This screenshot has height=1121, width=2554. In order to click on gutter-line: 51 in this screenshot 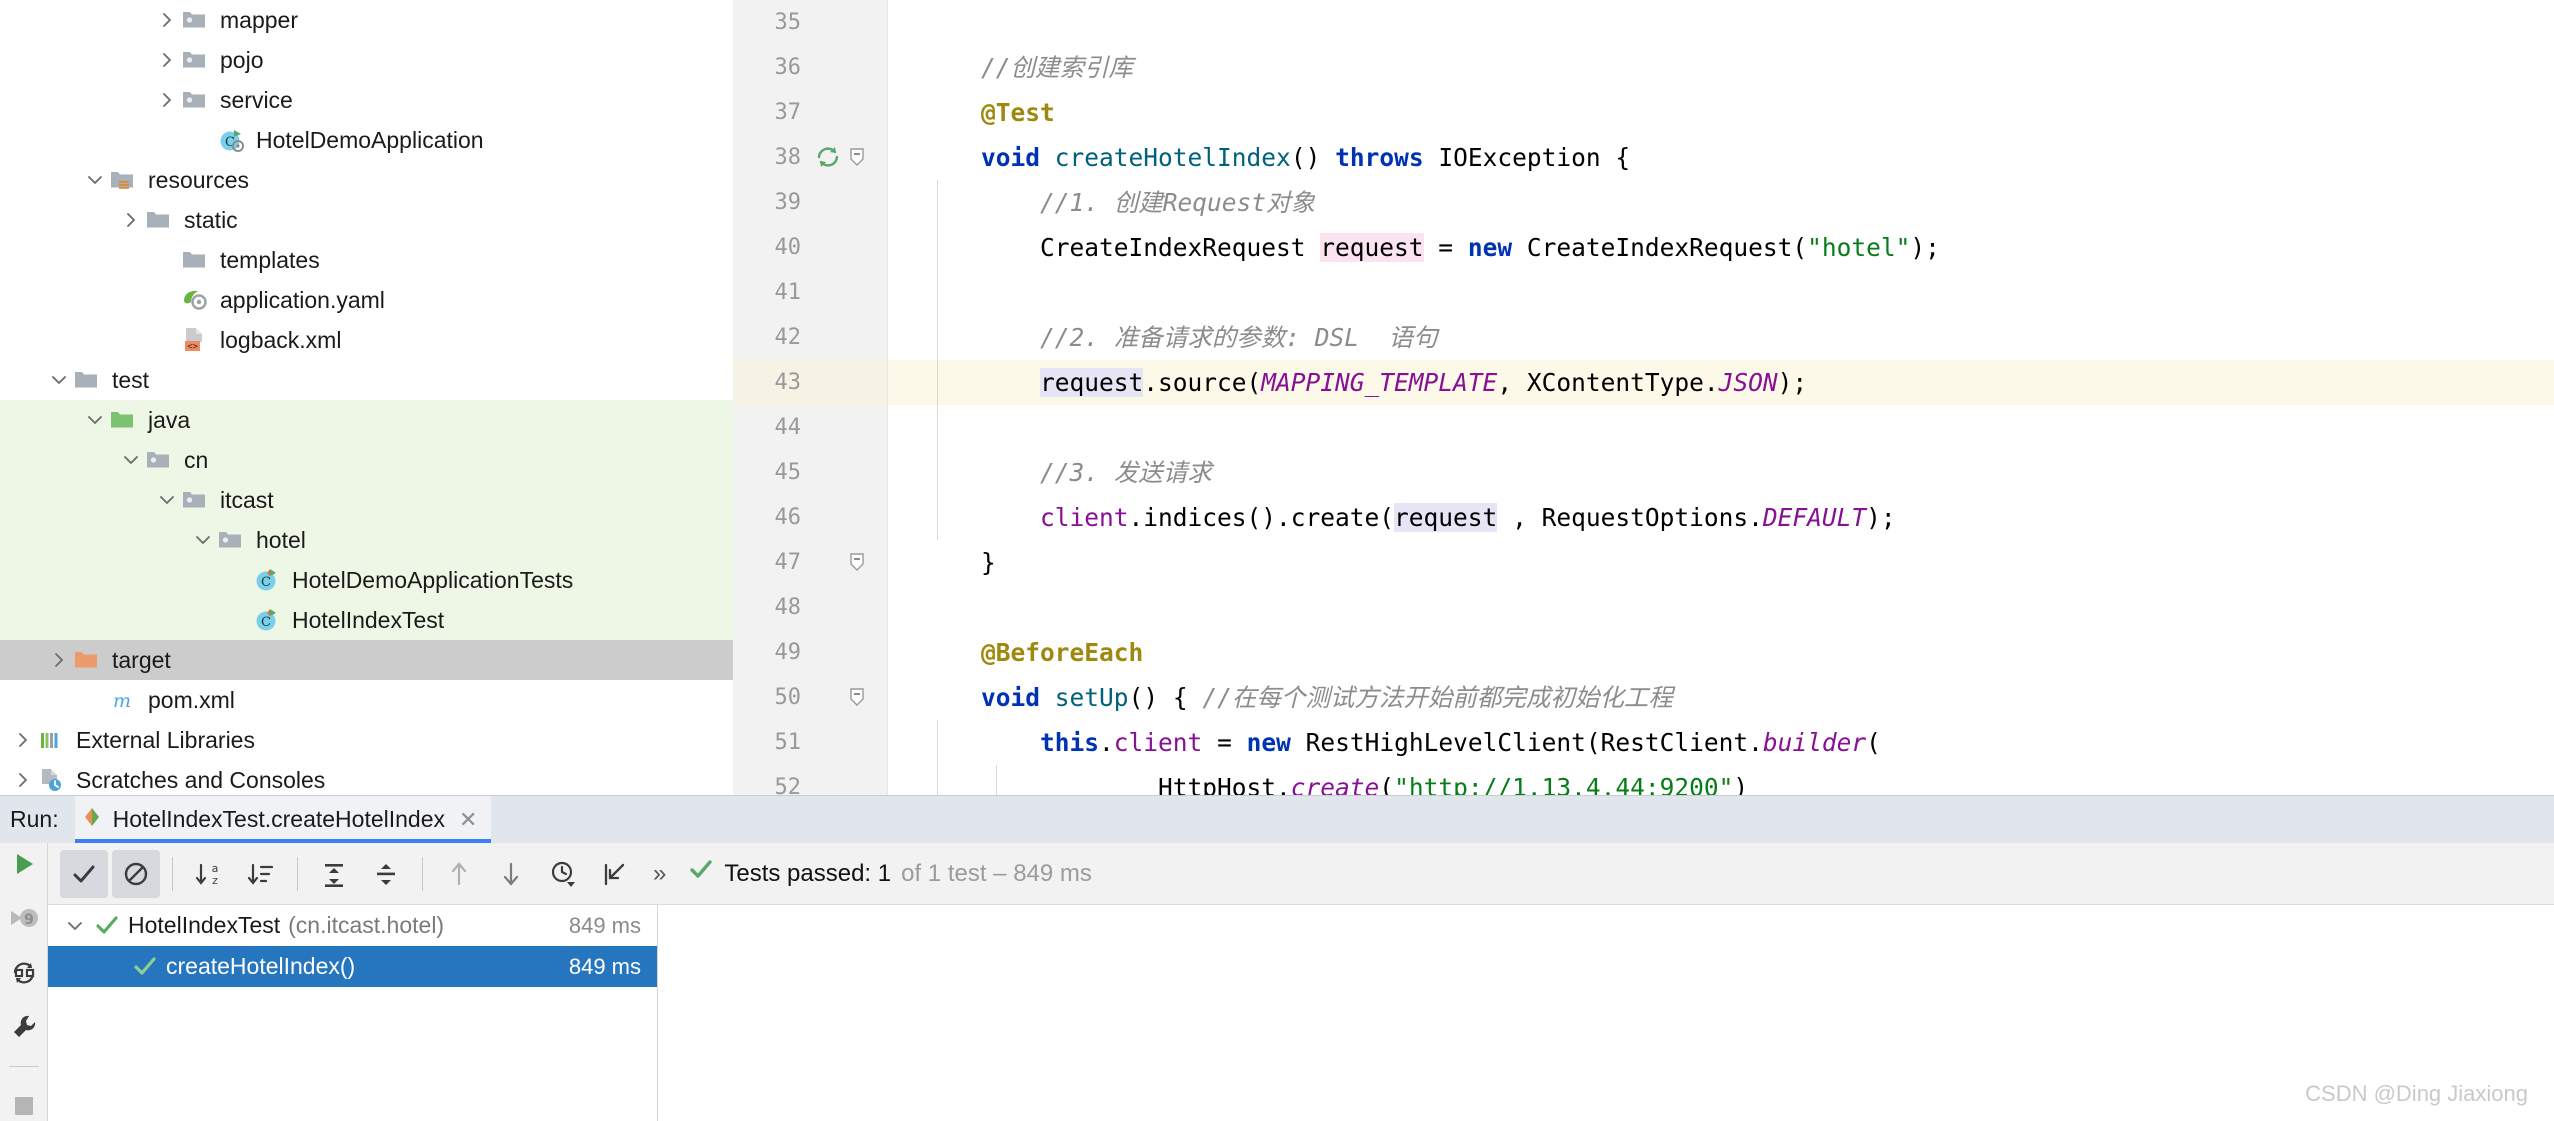, I will do `click(810, 742)`.